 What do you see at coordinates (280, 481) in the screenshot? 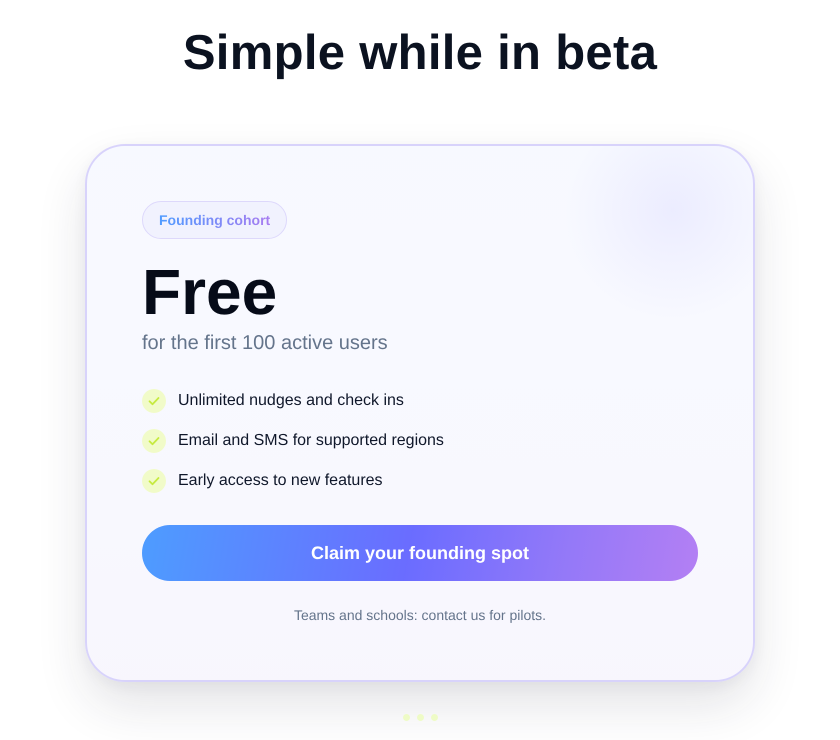
I see `feature-text: Early access to new features` at bounding box center [280, 481].